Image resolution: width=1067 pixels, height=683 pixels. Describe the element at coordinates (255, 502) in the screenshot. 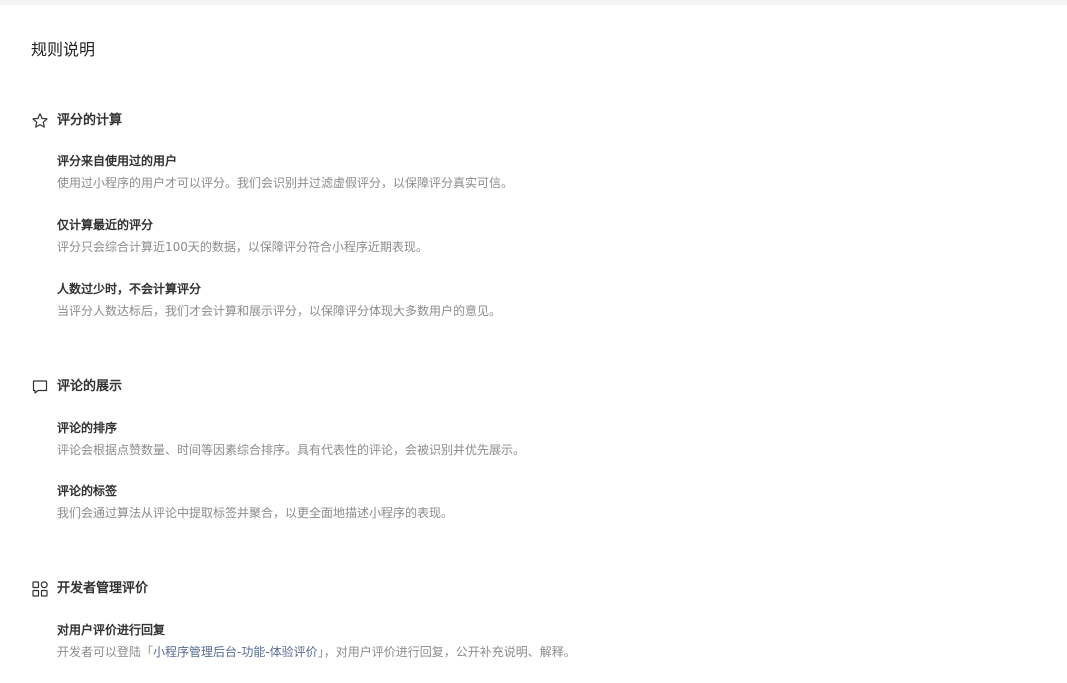

I see `list-item: 评论的标签 我们会通过算法从评论中提取标签并聚合，以更全面地描述小程序的表现。` at that location.